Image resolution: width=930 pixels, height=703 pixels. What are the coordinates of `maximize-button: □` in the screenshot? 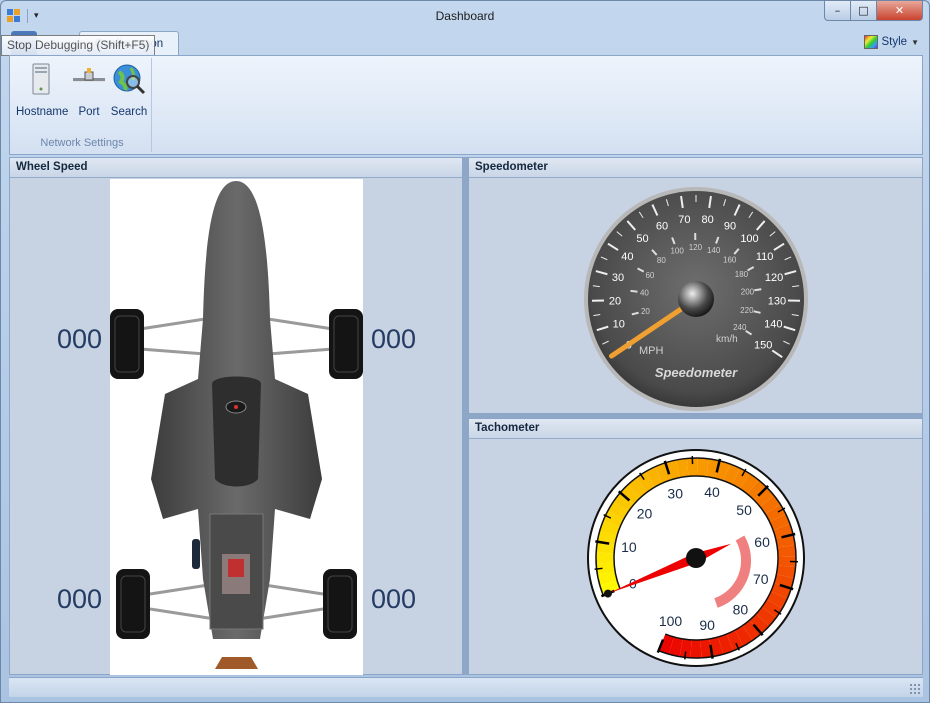 It's located at (864, 11).